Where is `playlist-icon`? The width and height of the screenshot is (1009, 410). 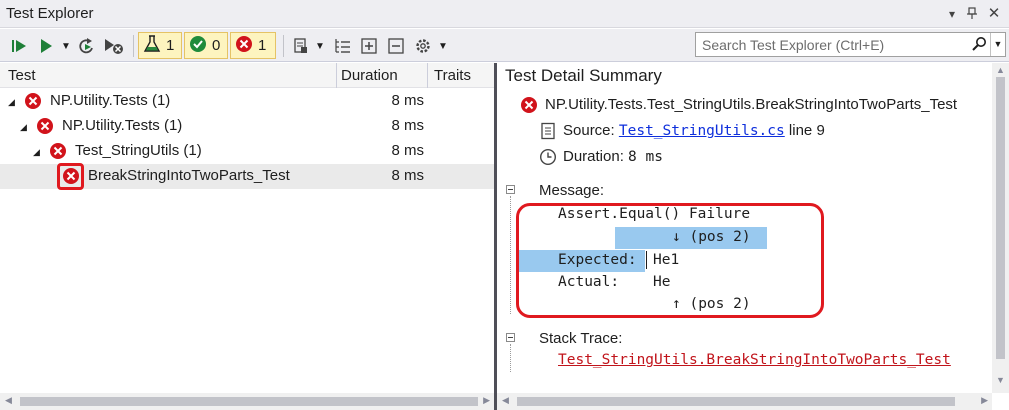
playlist-icon is located at coordinates (301, 46).